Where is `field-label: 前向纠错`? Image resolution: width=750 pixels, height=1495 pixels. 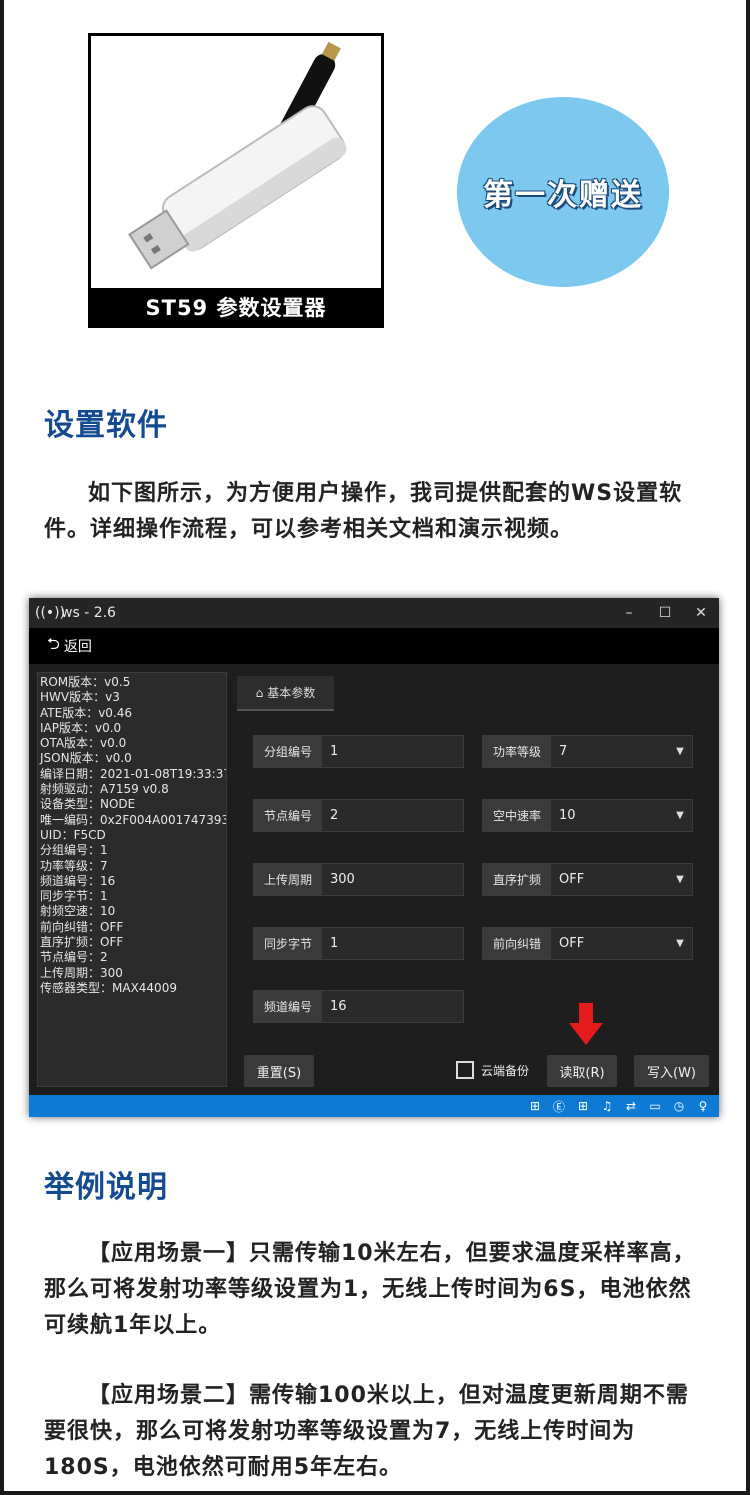 field-label: 前向纠错 is located at coordinates (517, 943).